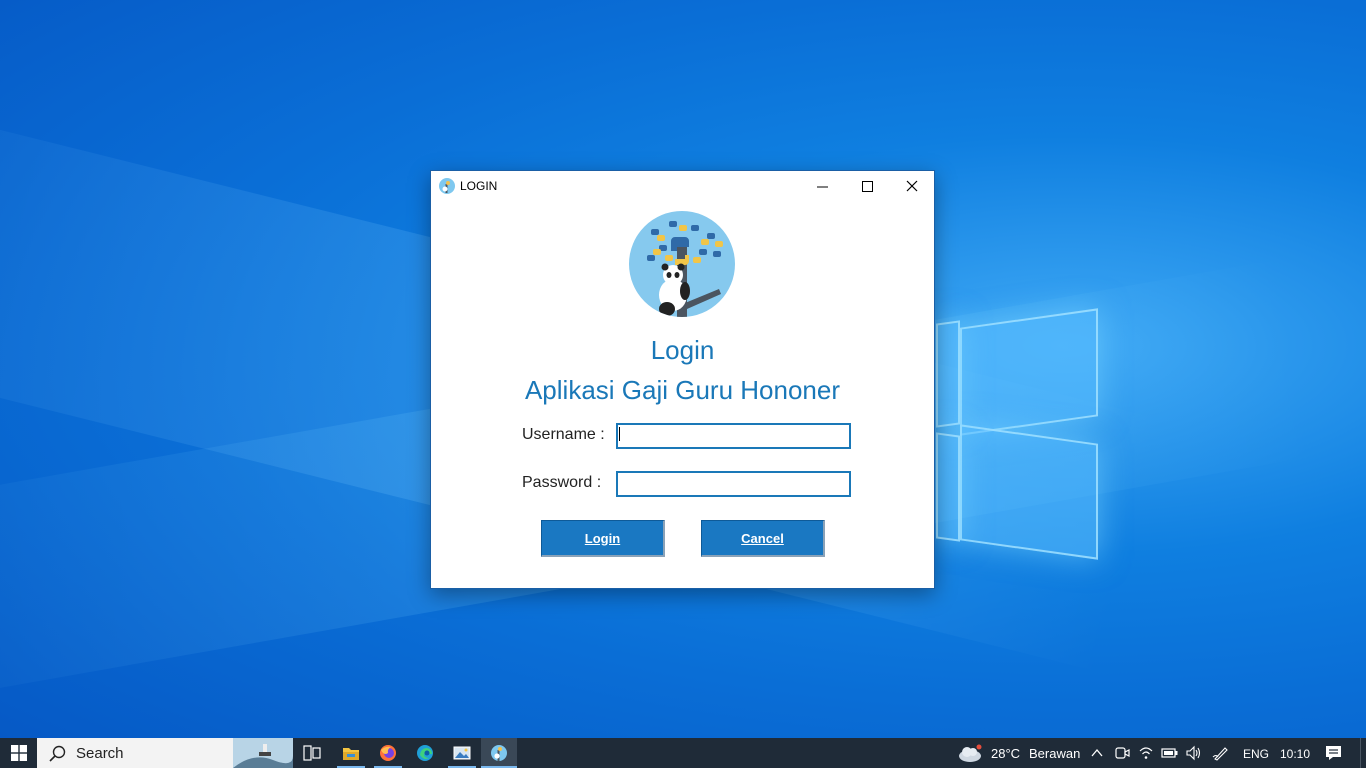 The height and width of the screenshot is (768, 1366). I want to click on cancel-button: Cancel, so click(763, 538).